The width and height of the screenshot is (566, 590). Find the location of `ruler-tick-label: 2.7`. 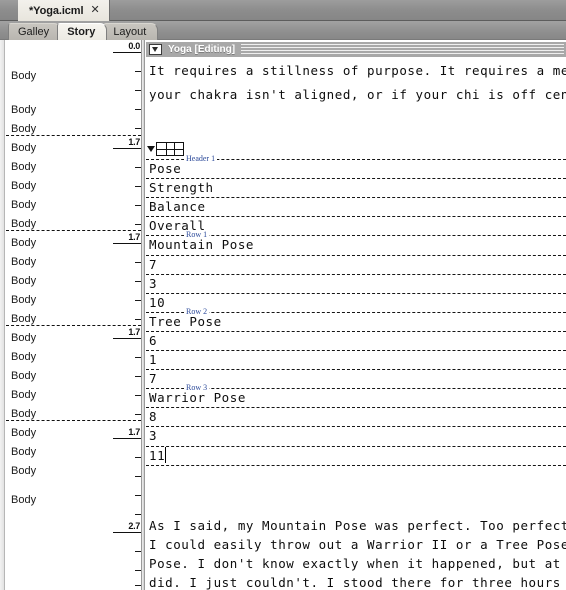

ruler-tick-label: 2.7 is located at coordinates (134, 526).